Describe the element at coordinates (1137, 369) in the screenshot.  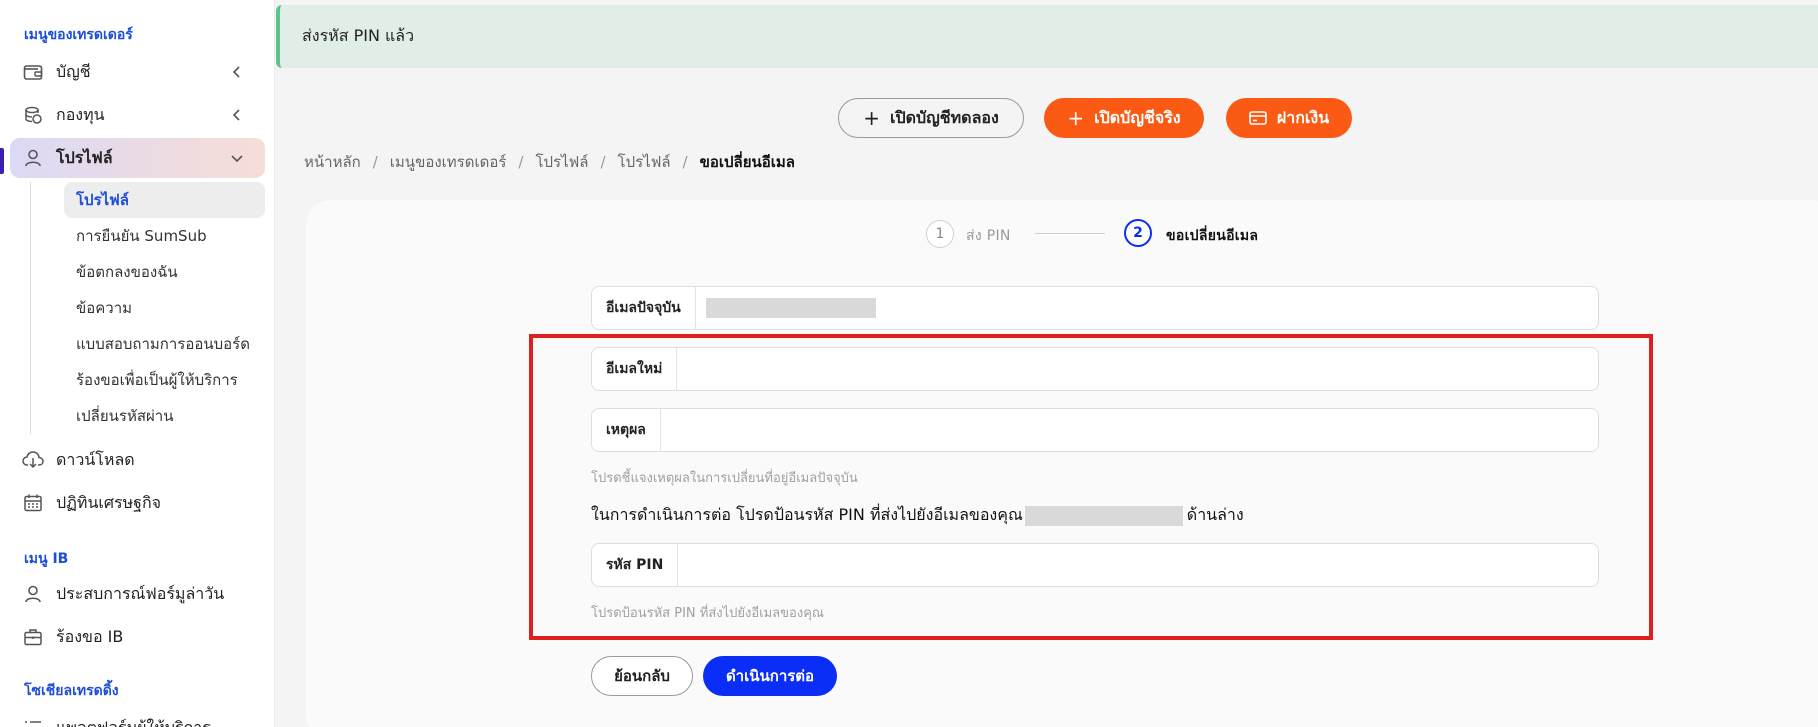
I see `new-email-input` at that location.